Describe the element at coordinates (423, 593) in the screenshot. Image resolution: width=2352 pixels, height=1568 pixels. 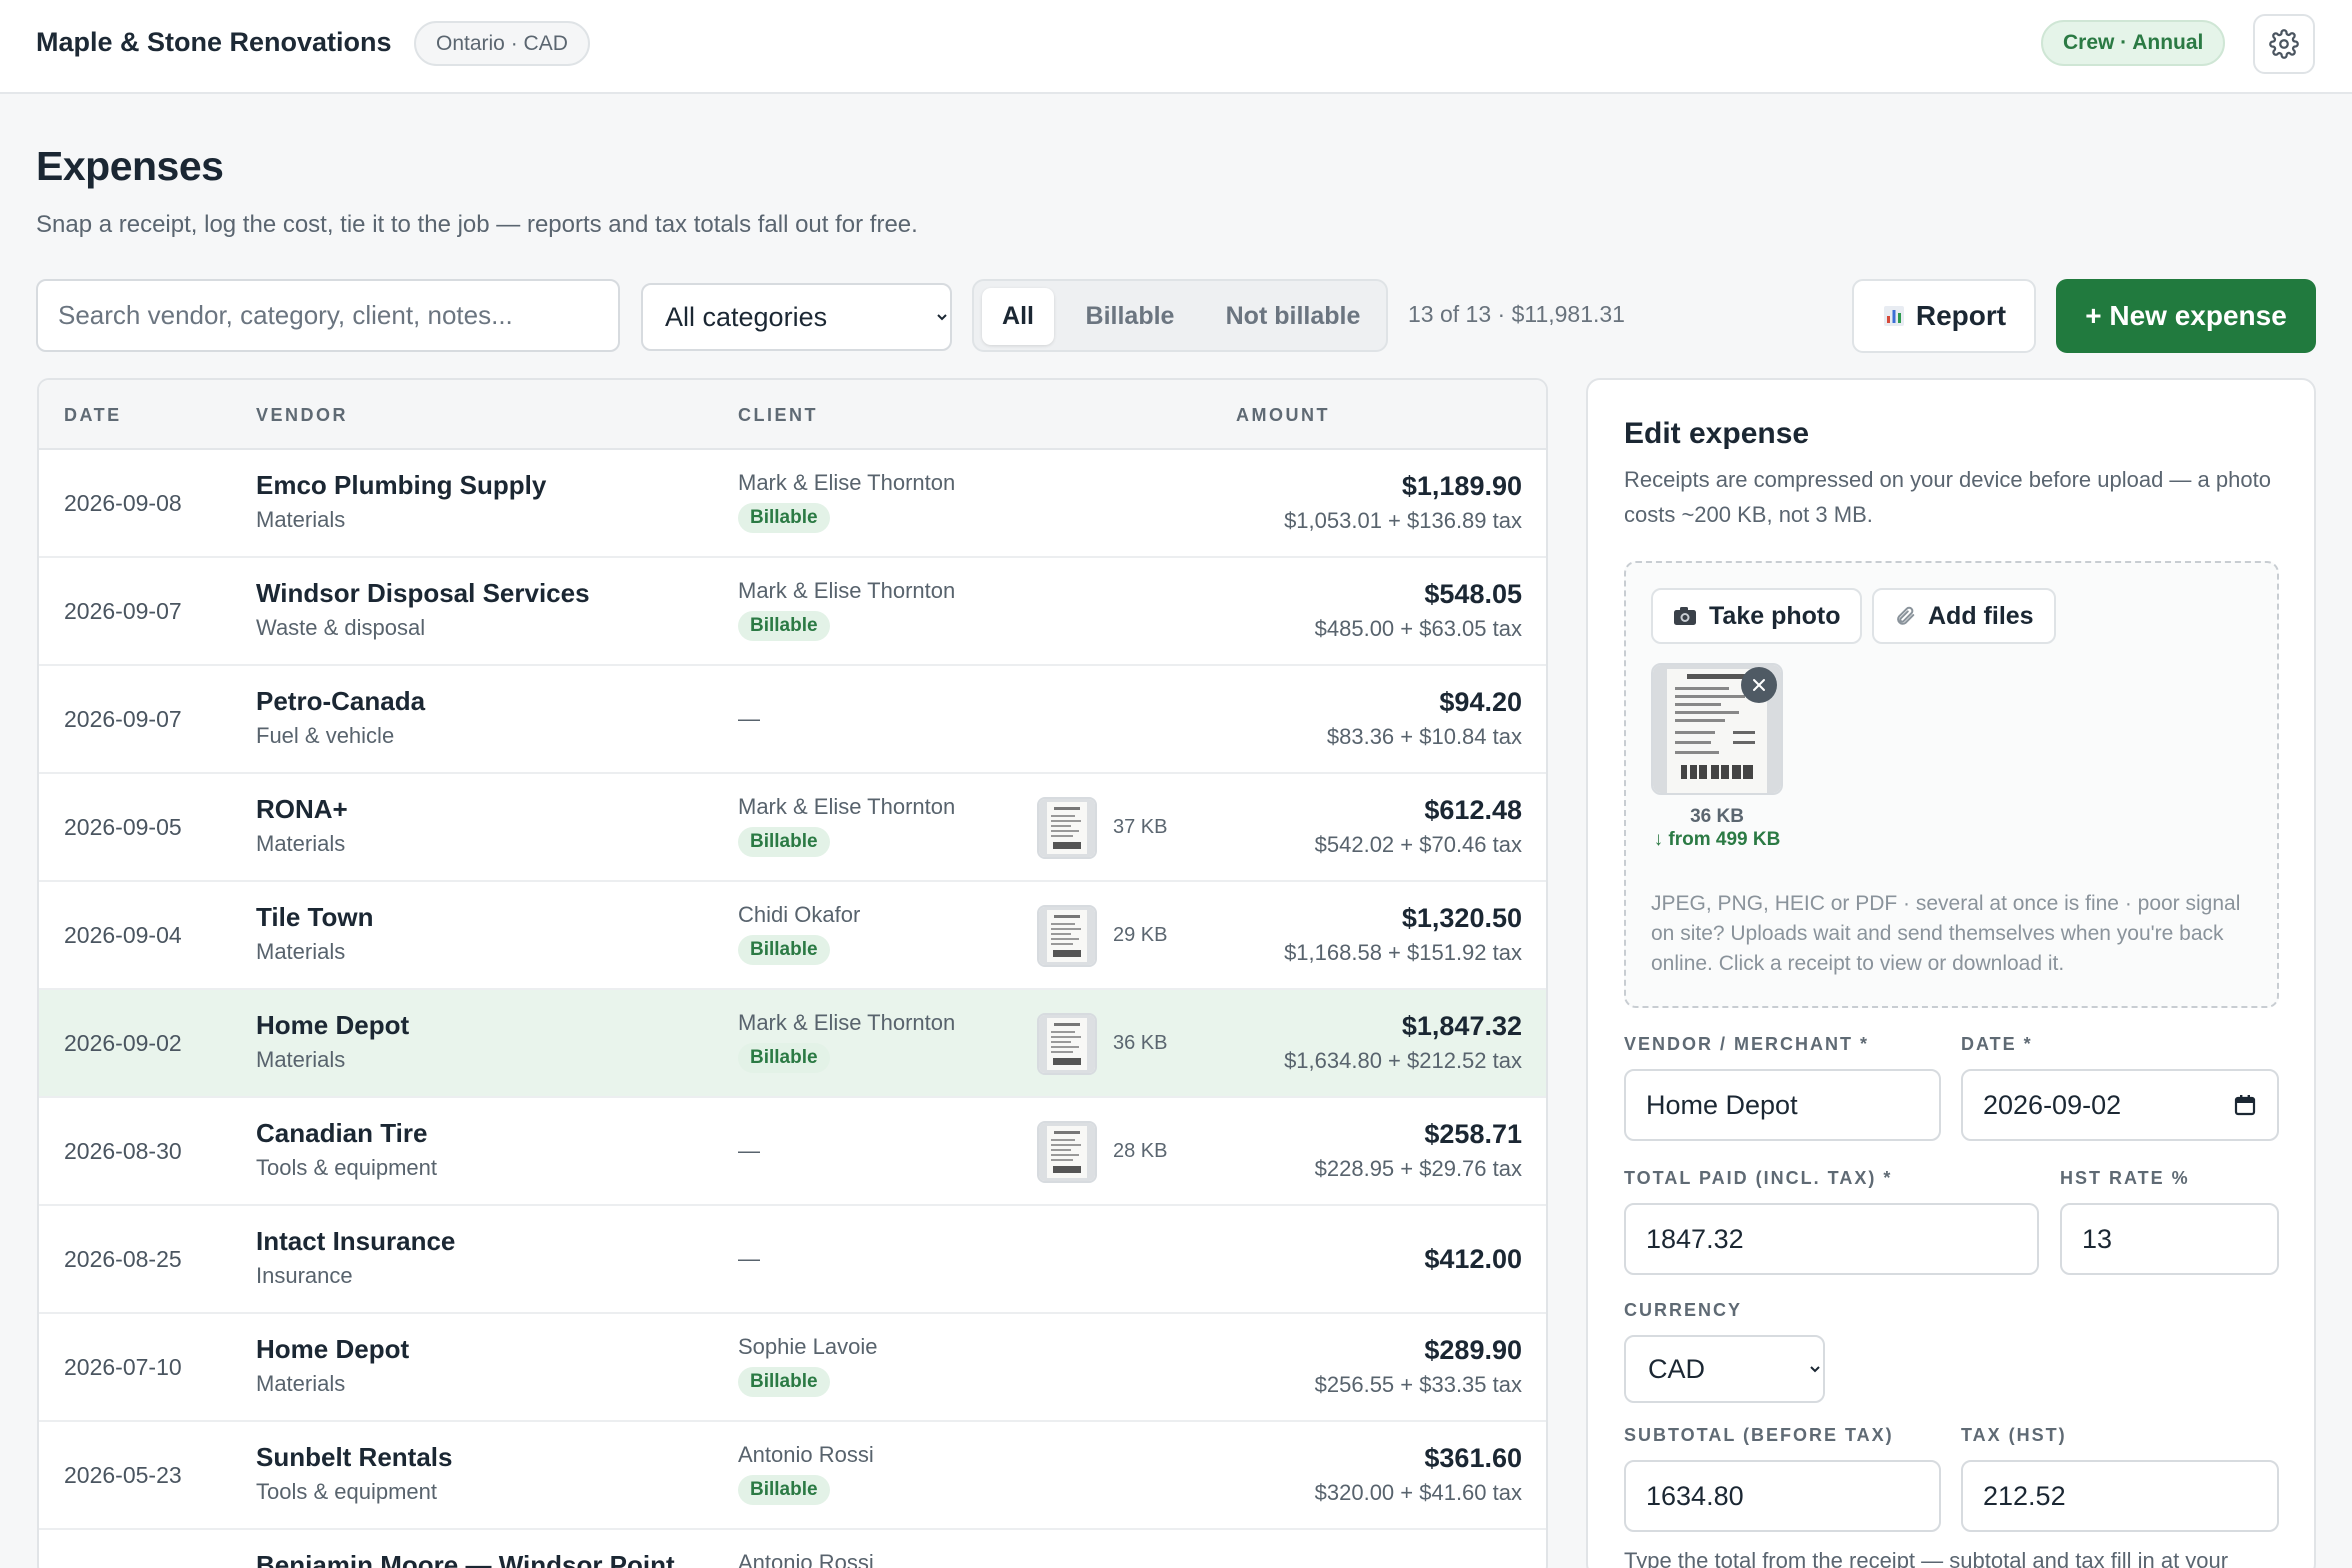
I see `row-vendor: Windsor Disposal Services` at that location.